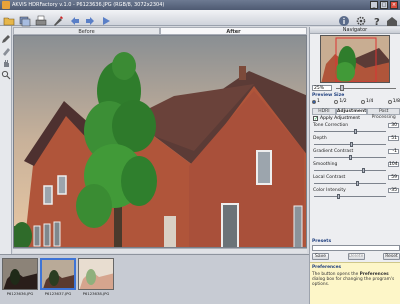 The image size is (400, 304). I want to click on undo-icon, so click(75, 18).